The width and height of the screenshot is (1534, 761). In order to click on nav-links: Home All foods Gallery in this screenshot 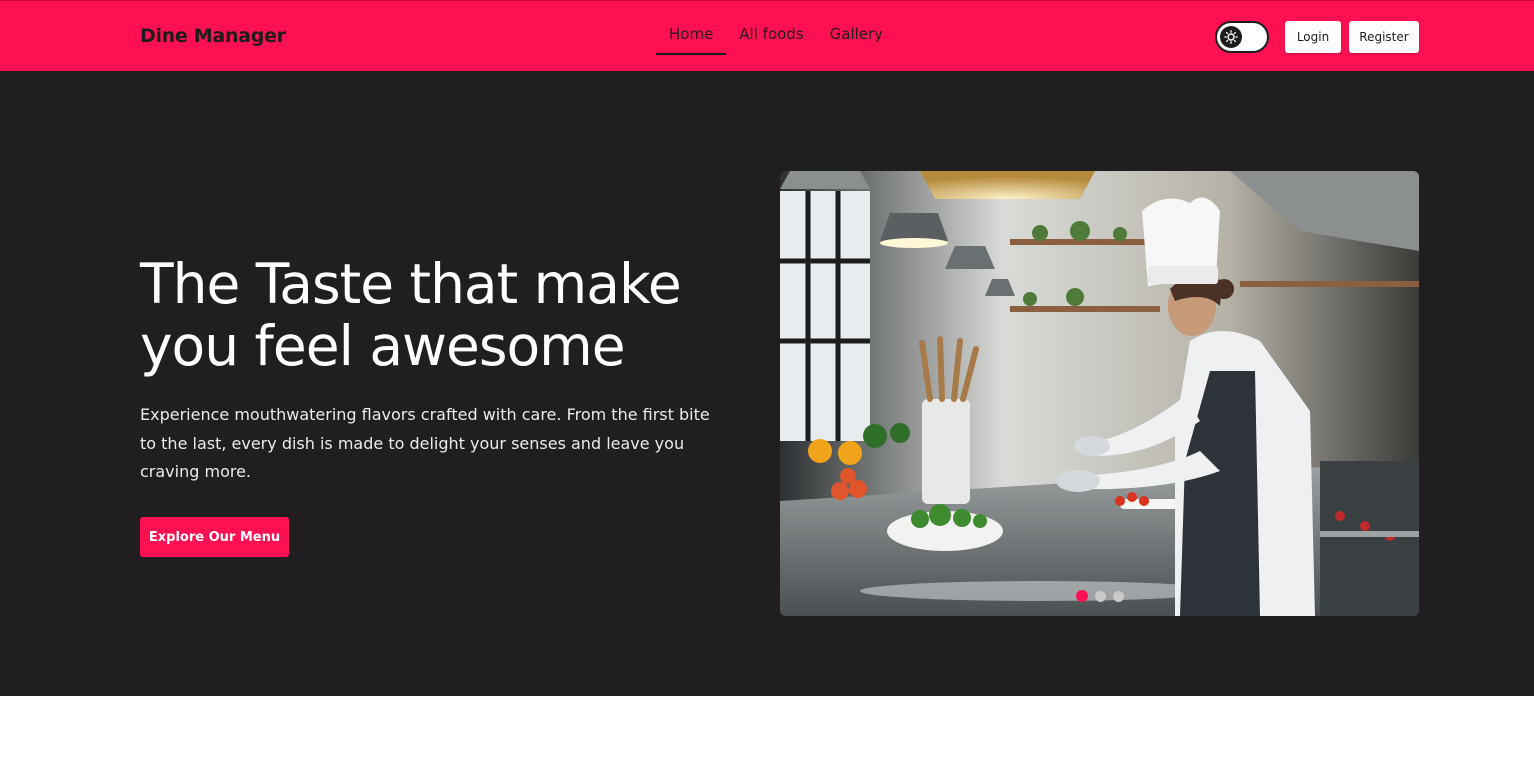, I will do `click(776, 36)`.